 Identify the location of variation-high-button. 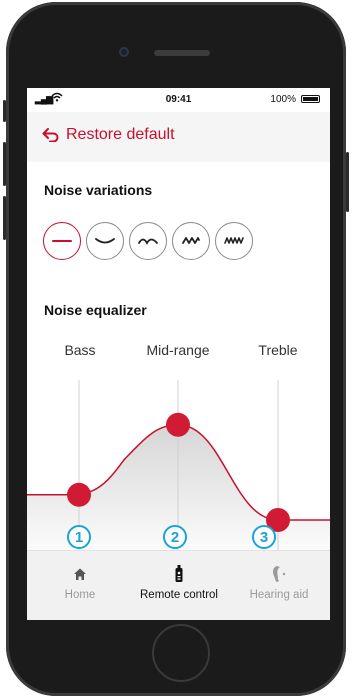
(191, 241).